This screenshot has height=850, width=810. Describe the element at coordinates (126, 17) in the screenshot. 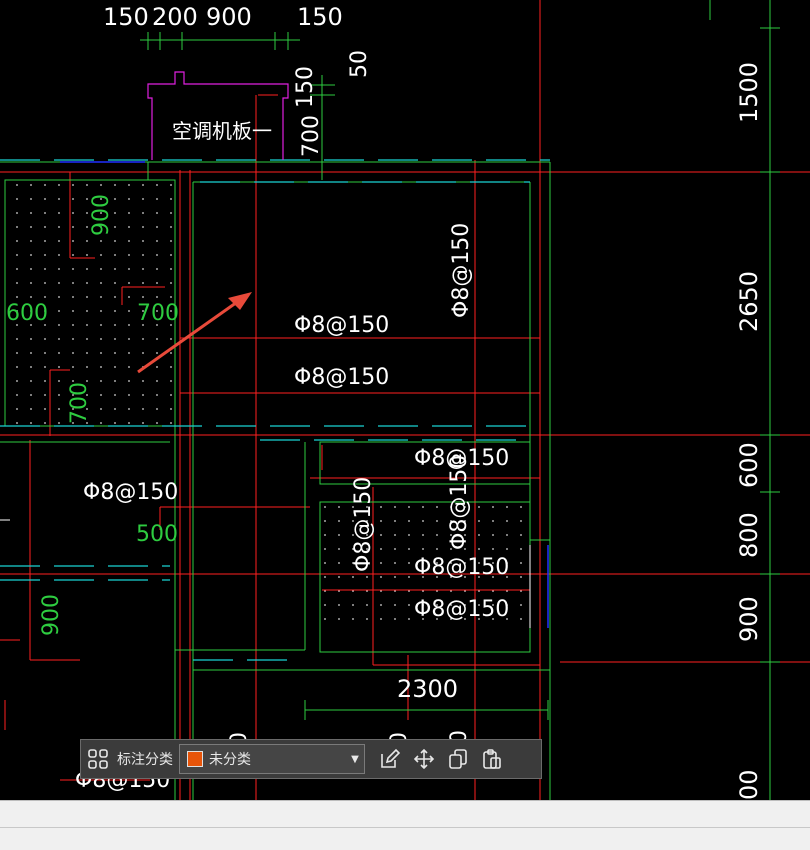

I see `top-dim-150-left: 150` at that location.